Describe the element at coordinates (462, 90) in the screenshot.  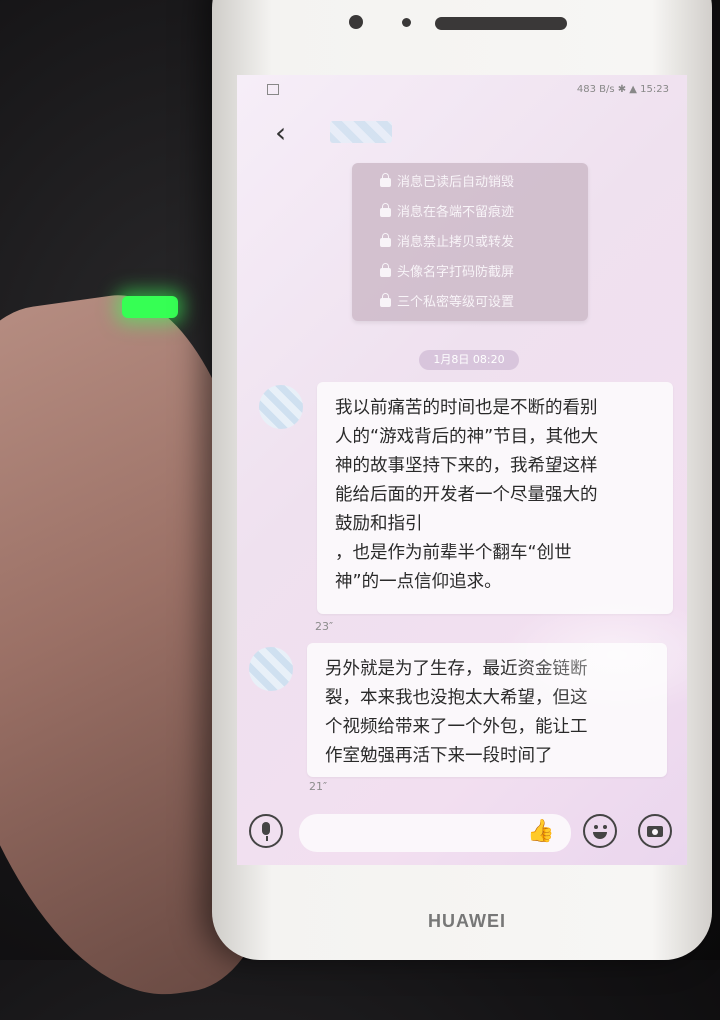
I see `status-bar: 483 B/s ✱ ▲ 15:23` at that location.